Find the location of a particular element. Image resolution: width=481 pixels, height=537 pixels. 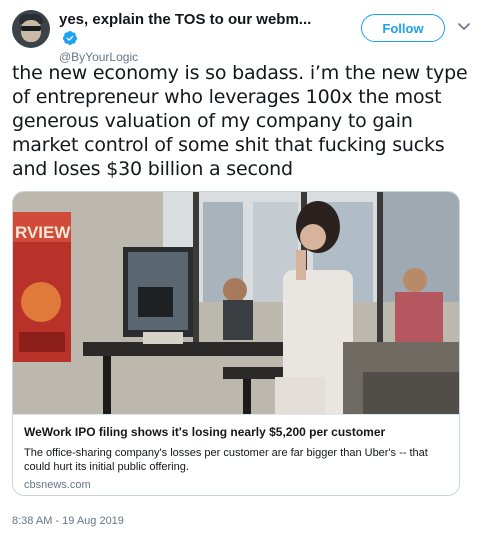

chevron-down-icon is located at coordinates (464, 27).